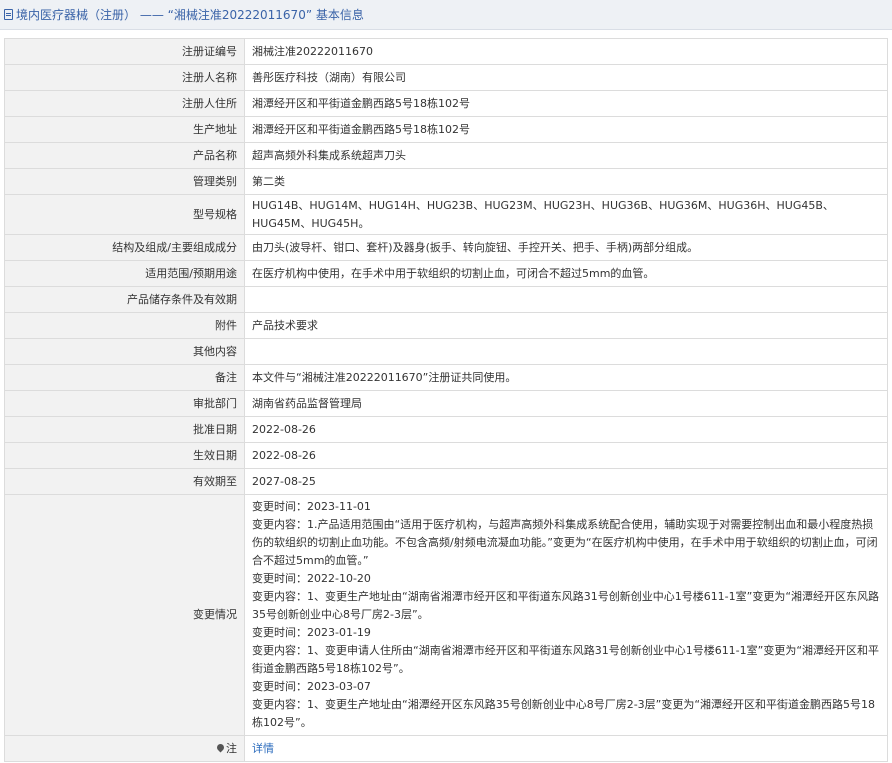 This screenshot has height=763, width=892. Describe the element at coordinates (311, 686) in the screenshot. I see `change-time: 变更时间：2023-03-07` at that location.